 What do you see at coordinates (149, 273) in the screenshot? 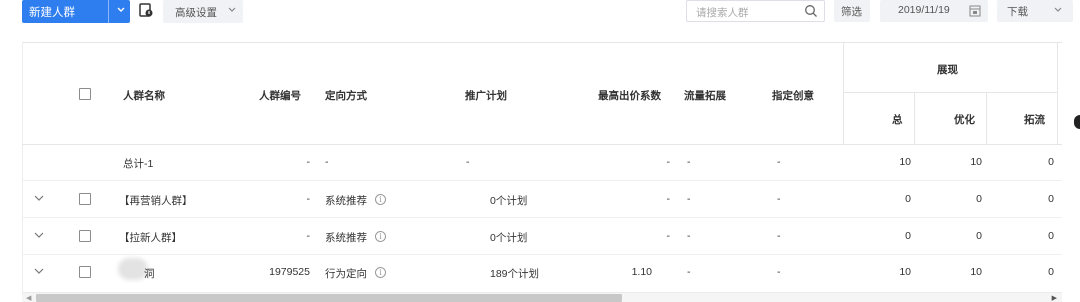
I see `cell-name: 洞` at bounding box center [149, 273].